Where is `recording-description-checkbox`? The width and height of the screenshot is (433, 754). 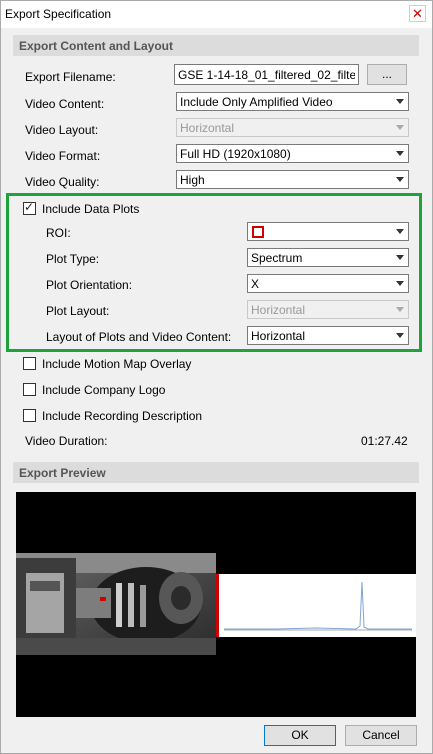 recording-description-checkbox is located at coordinates (29, 415).